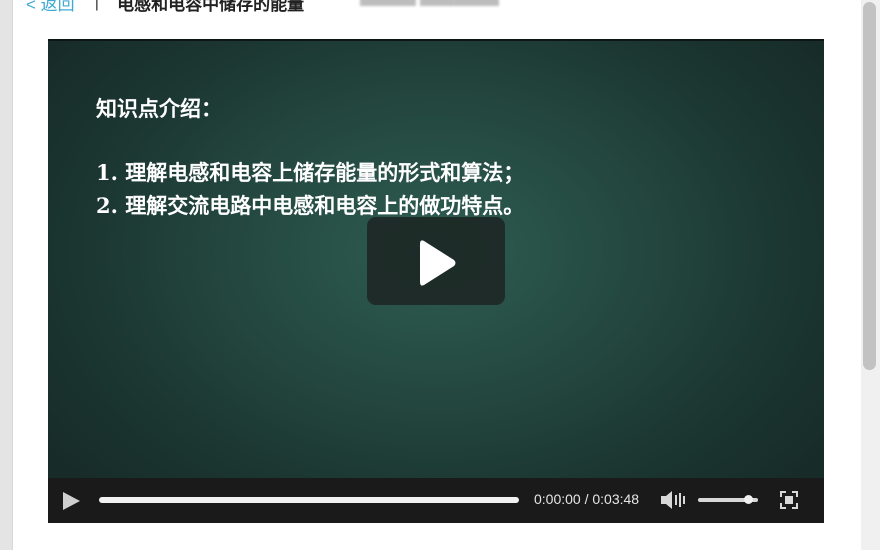 The width and height of the screenshot is (880, 550). I want to click on volume-icon, so click(673, 500).